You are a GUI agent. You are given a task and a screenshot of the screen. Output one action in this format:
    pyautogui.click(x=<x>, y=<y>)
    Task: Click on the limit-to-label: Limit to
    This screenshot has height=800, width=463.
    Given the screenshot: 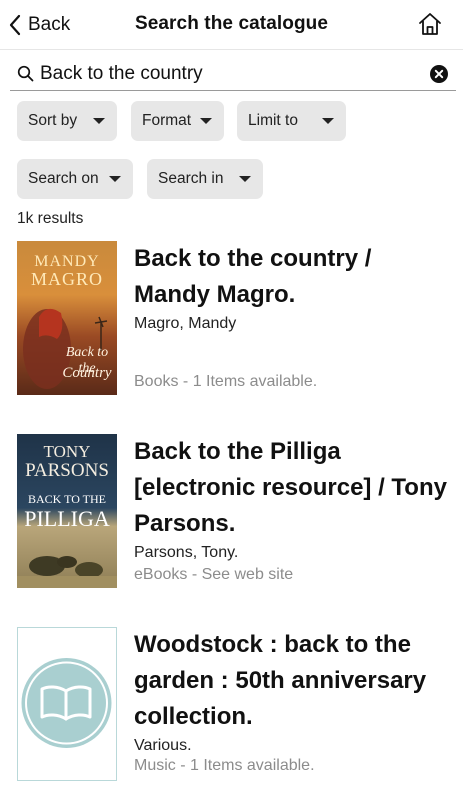 What is the action you would take?
    pyautogui.click(x=273, y=120)
    